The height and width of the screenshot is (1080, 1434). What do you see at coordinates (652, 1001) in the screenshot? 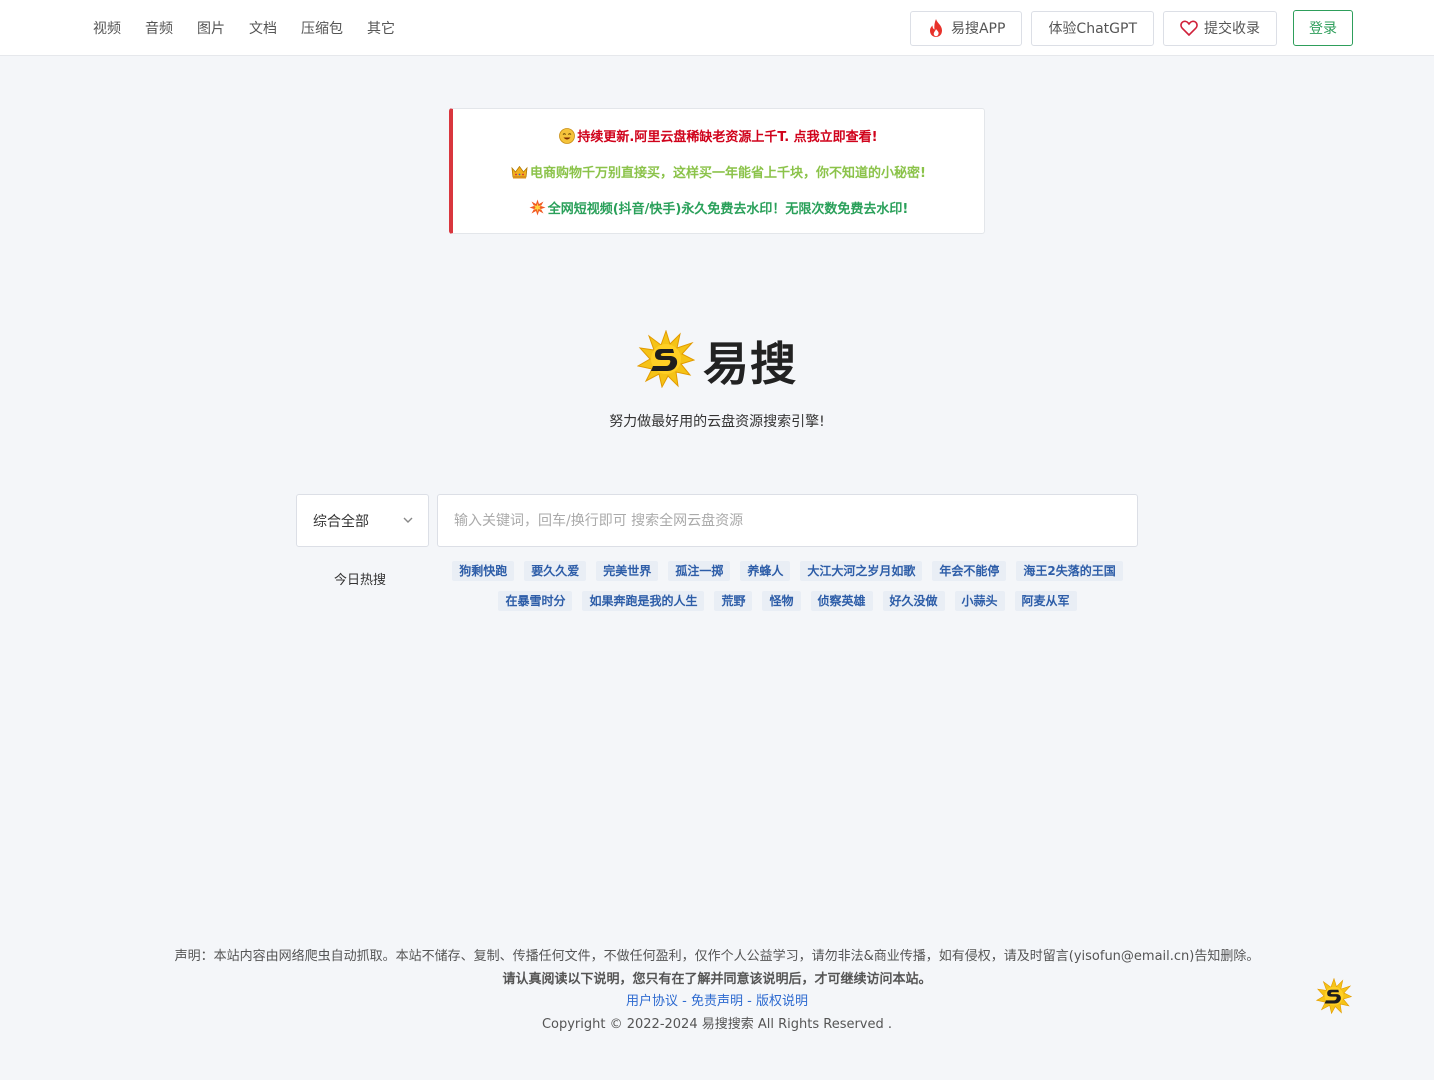
I see `user-agreement-link: 用户协议` at bounding box center [652, 1001].